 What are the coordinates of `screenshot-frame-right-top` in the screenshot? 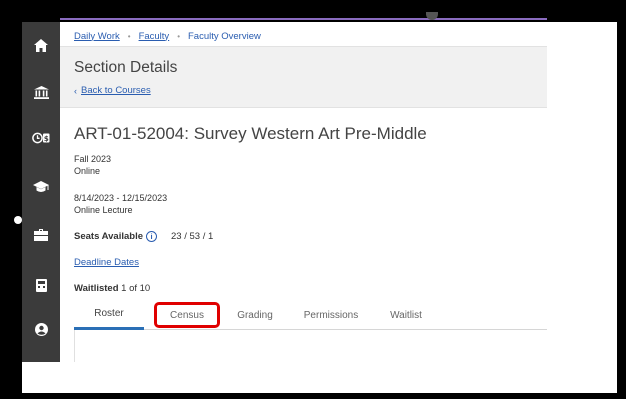 It's located at (586, 11).